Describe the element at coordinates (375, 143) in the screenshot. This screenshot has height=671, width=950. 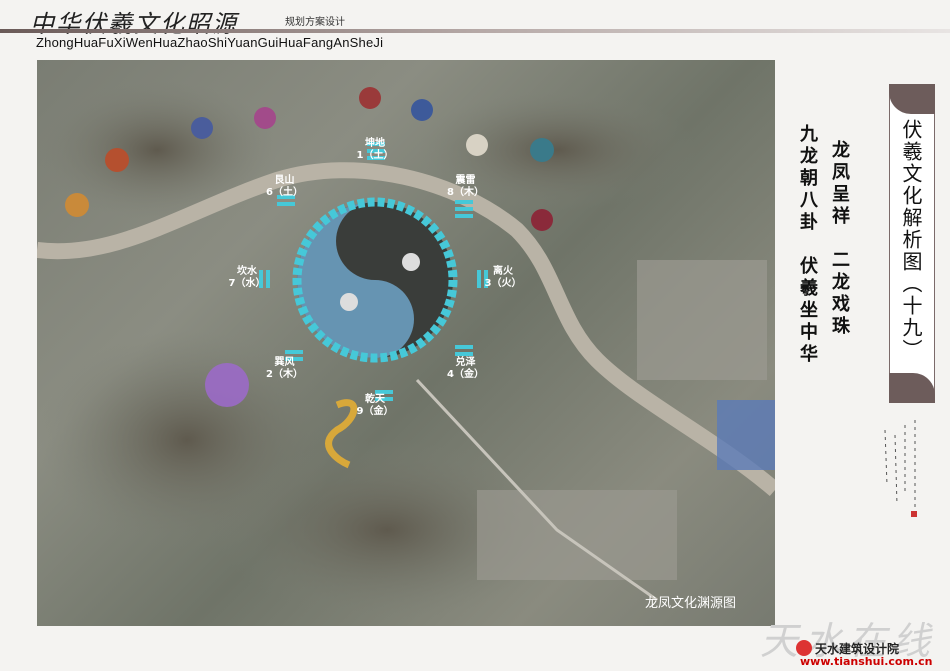
I see `trigram-name: 坤地` at that location.